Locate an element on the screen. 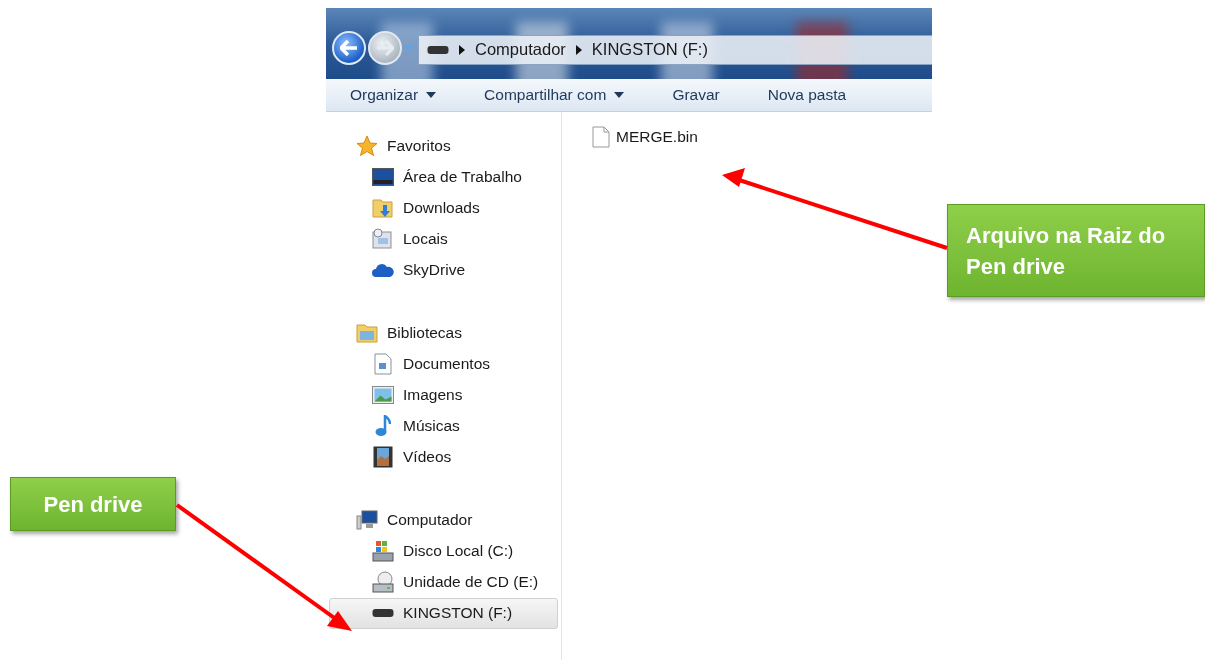 The image size is (1205, 660). nav-item: Unidade de CD (E:) is located at coordinates (443, 582).